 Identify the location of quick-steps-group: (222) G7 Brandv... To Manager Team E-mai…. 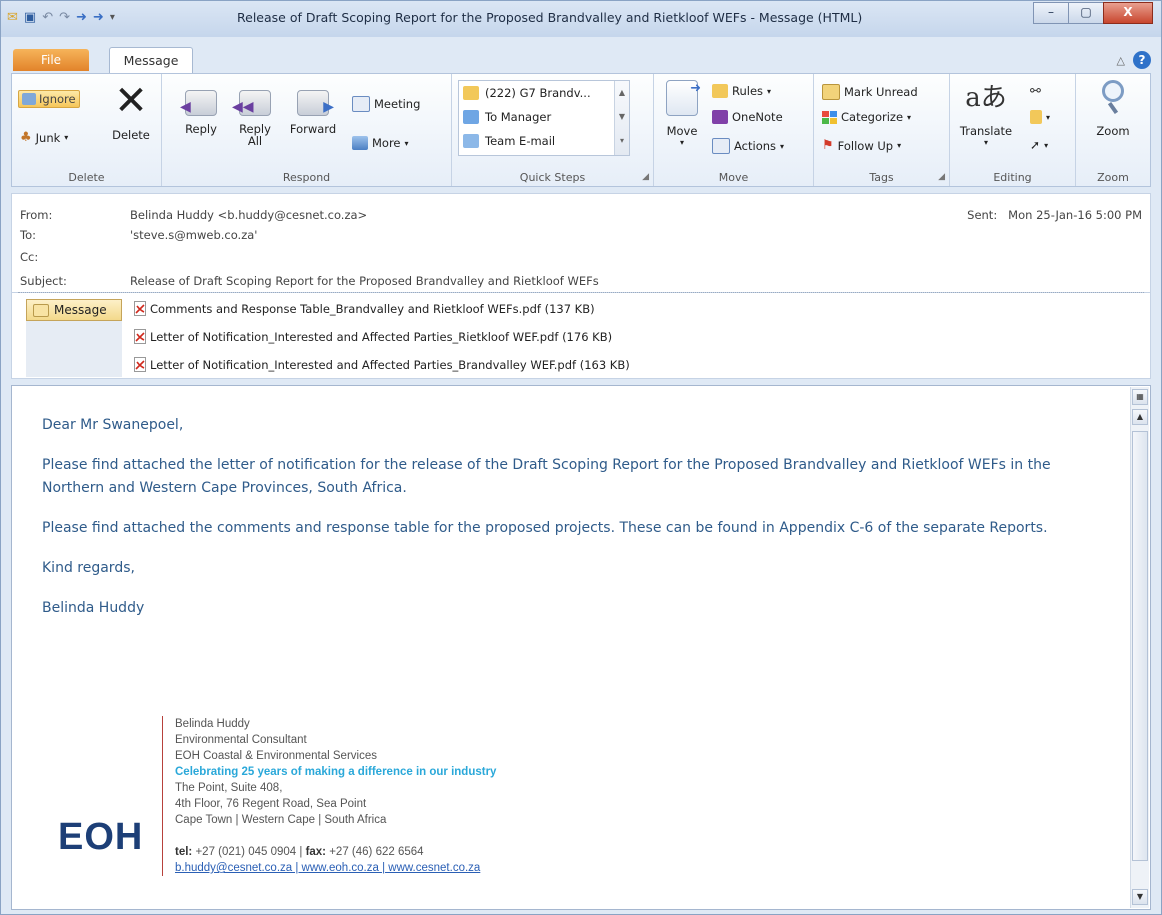
(553, 130).